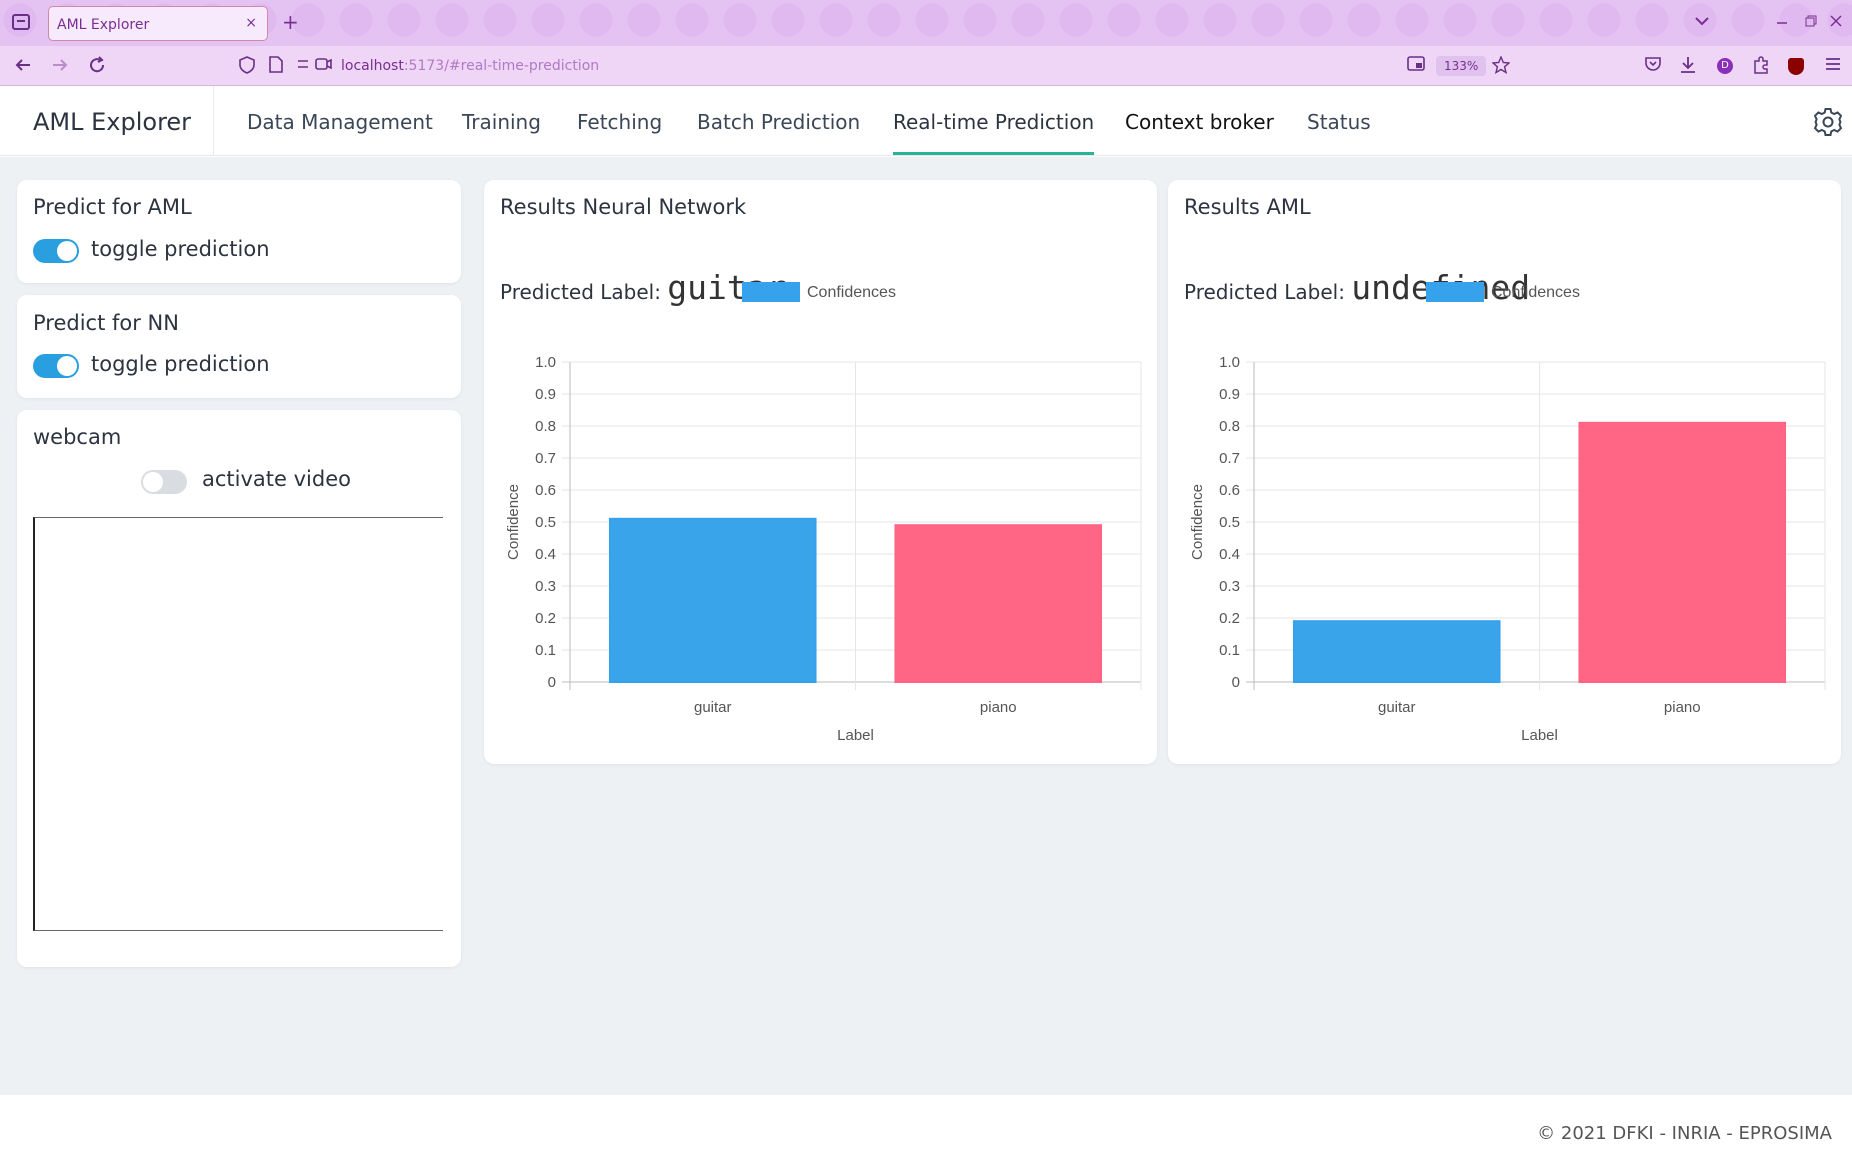 Image resolution: width=1852 pixels, height=1169 pixels. What do you see at coordinates (21, 22) in the screenshot?
I see `tab-list-icon` at bounding box center [21, 22].